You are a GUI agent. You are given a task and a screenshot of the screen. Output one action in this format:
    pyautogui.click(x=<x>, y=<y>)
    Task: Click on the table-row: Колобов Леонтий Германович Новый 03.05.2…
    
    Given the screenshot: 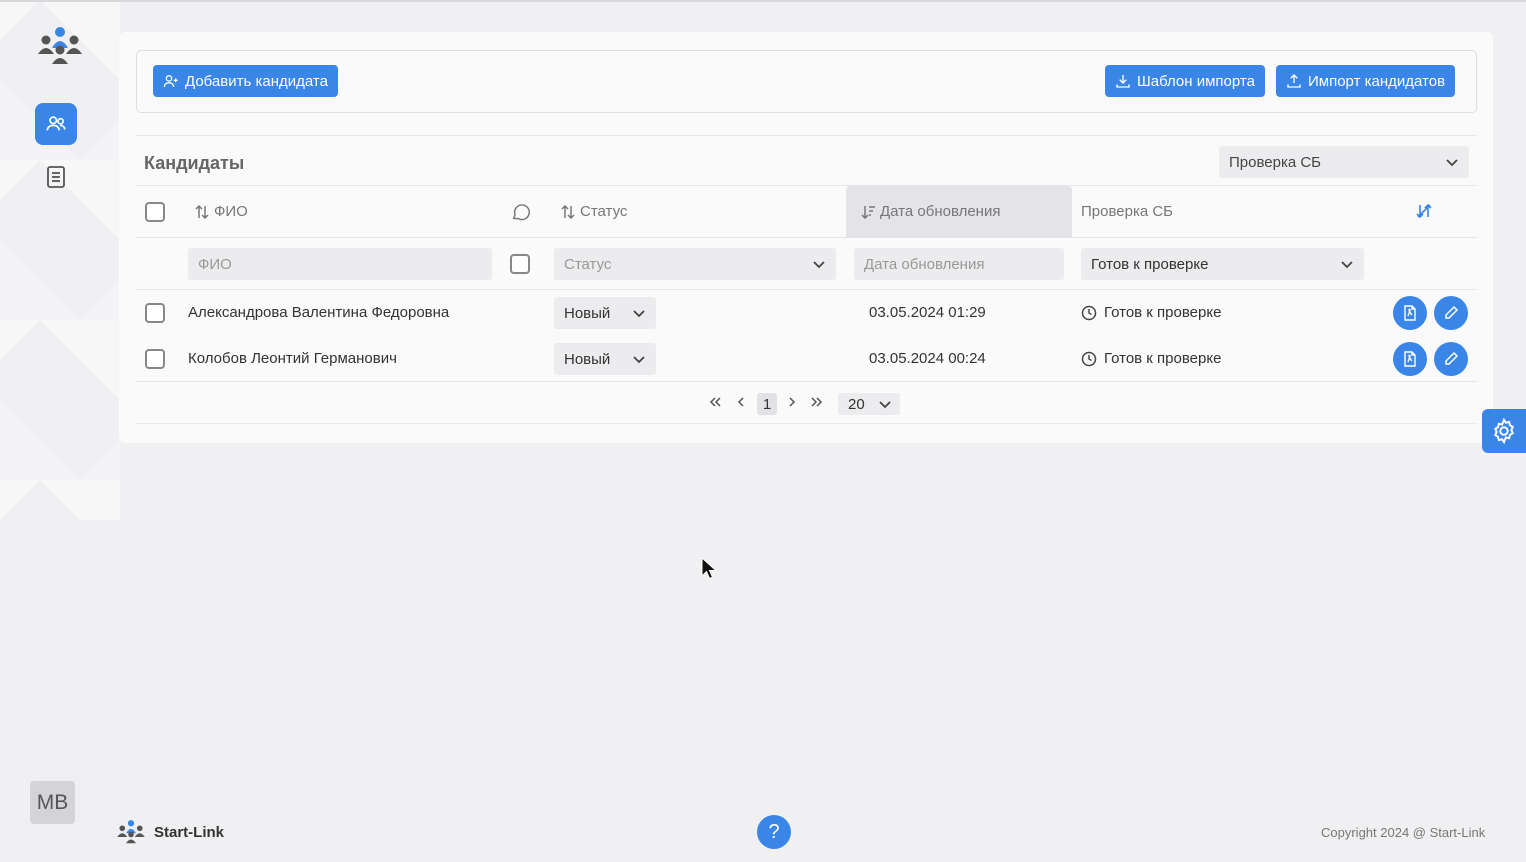 What is the action you would take?
    pyautogui.click(x=806, y=359)
    